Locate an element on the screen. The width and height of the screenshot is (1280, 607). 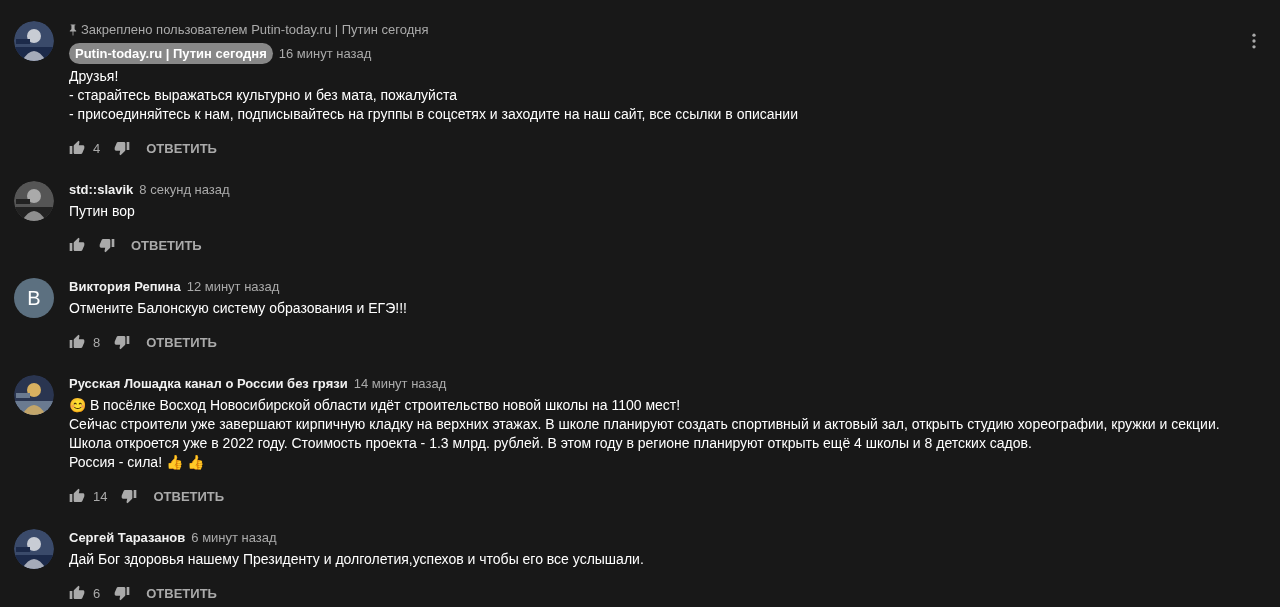
author-name: Putin-today.ru | Путин сегодня is located at coordinates (171, 53).